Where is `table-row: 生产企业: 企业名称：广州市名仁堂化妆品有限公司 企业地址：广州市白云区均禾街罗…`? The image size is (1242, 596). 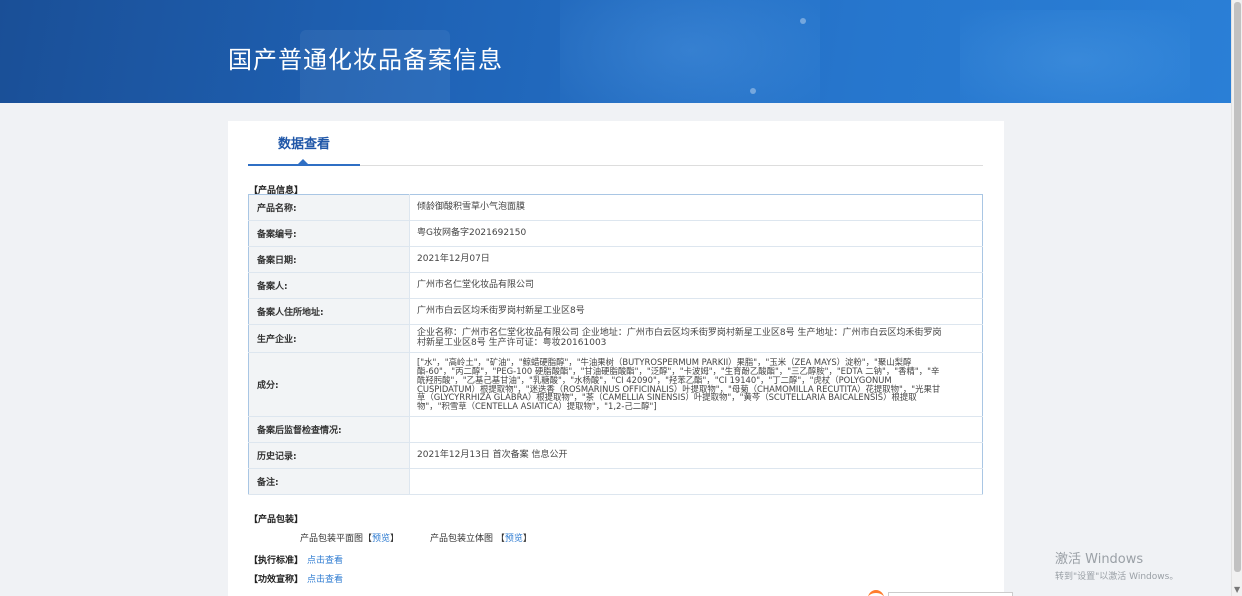 table-row: 生产企业: 企业名称：广州市名仁堂化妆品有限公司 企业地址：广州市白云区均禾街罗… is located at coordinates (615, 338).